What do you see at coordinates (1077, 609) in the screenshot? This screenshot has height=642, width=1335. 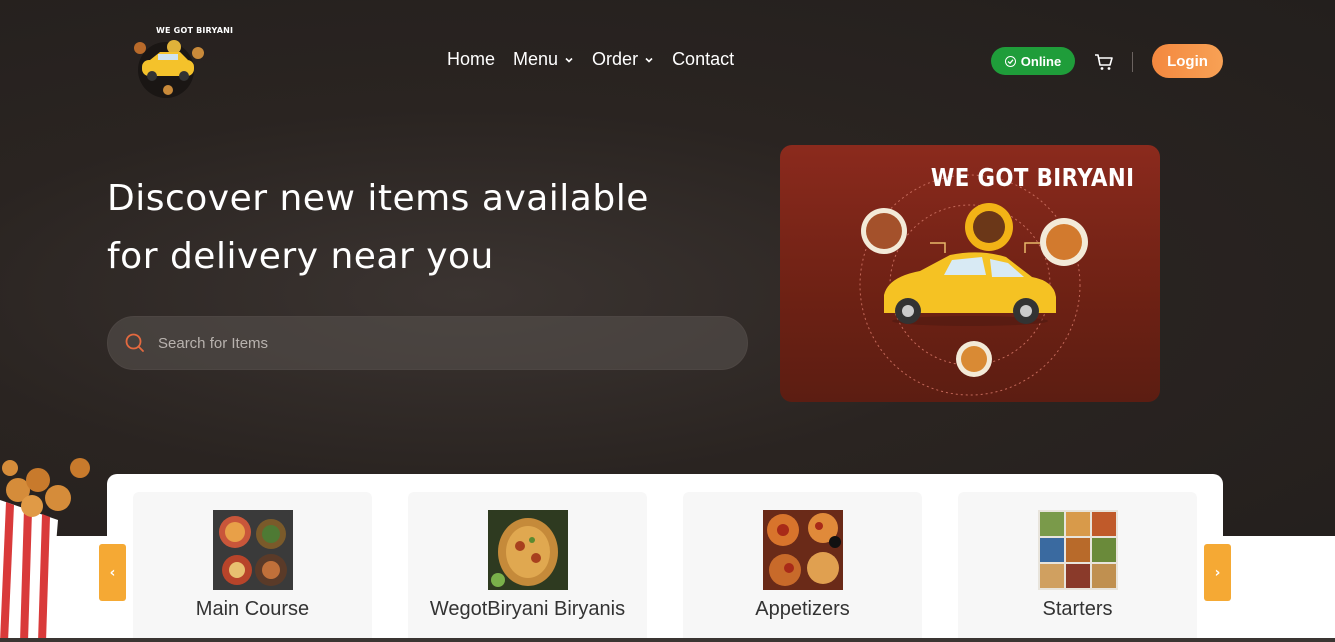 I see `category-label: Starters` at bounding box center [1077, 609].